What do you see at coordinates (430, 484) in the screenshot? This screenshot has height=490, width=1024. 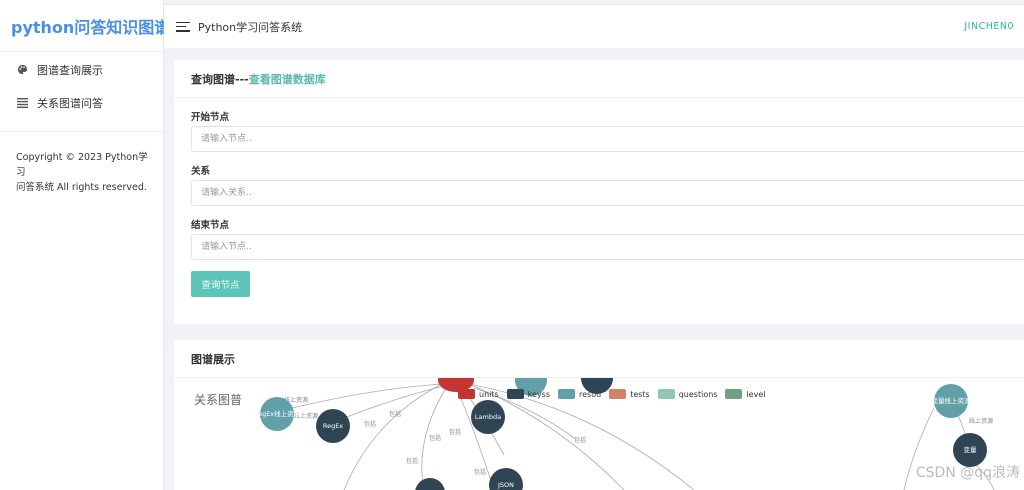 I see `graph-node-bottom` at bounding box center [430, 484].